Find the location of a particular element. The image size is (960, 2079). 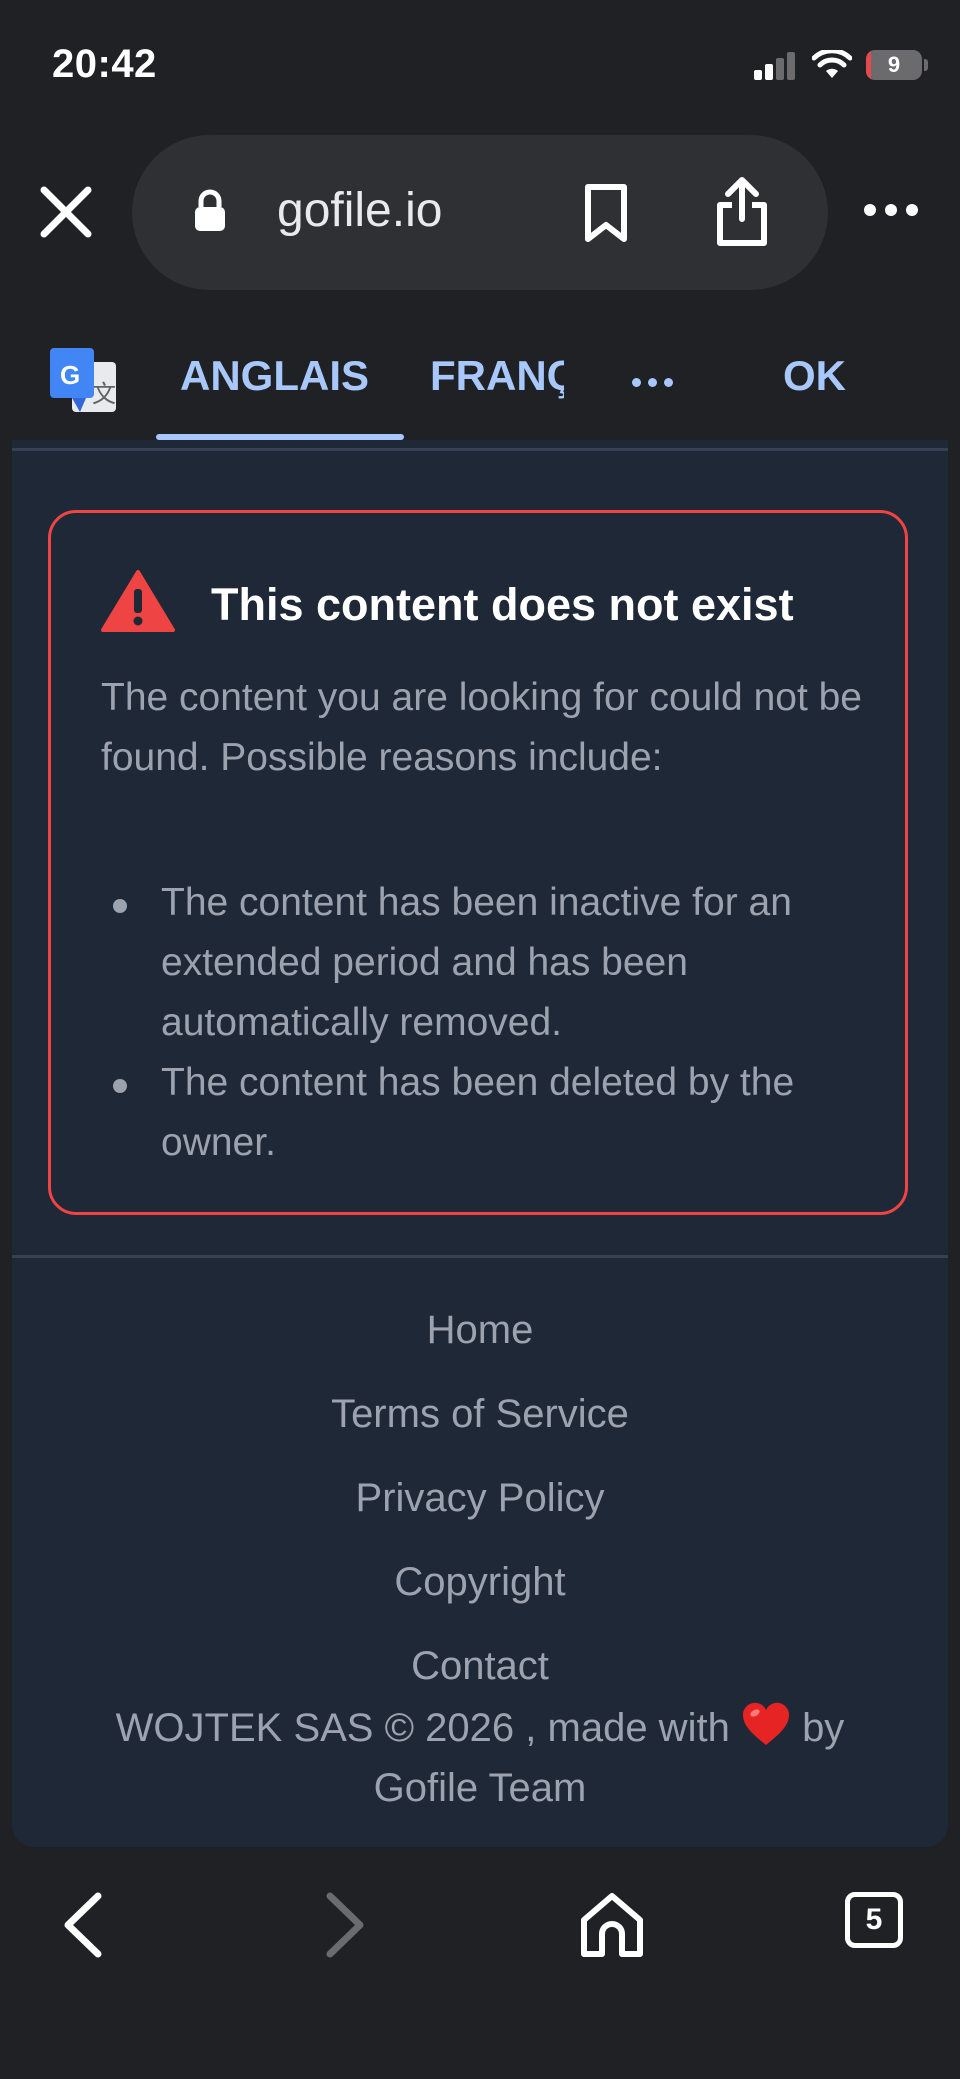

battery-level: 9 is located at coordinates (894, 64).